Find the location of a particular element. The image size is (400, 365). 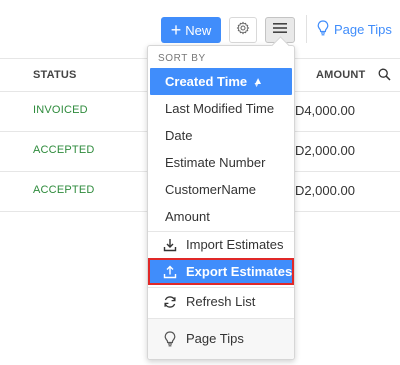

export-estimates-item: Export Estimates is located at coordinates (221, 271).